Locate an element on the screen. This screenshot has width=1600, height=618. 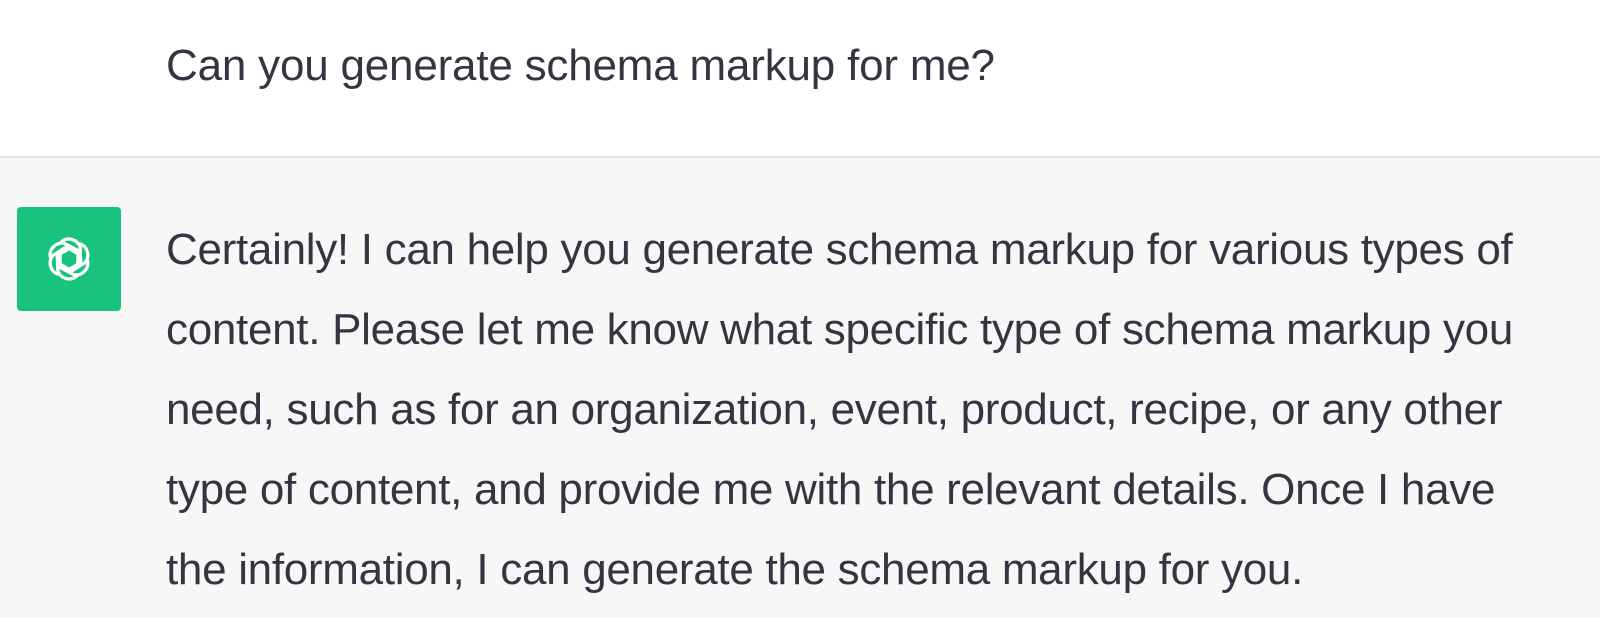
openai-logo-icon is located at coordinates (69, 259).